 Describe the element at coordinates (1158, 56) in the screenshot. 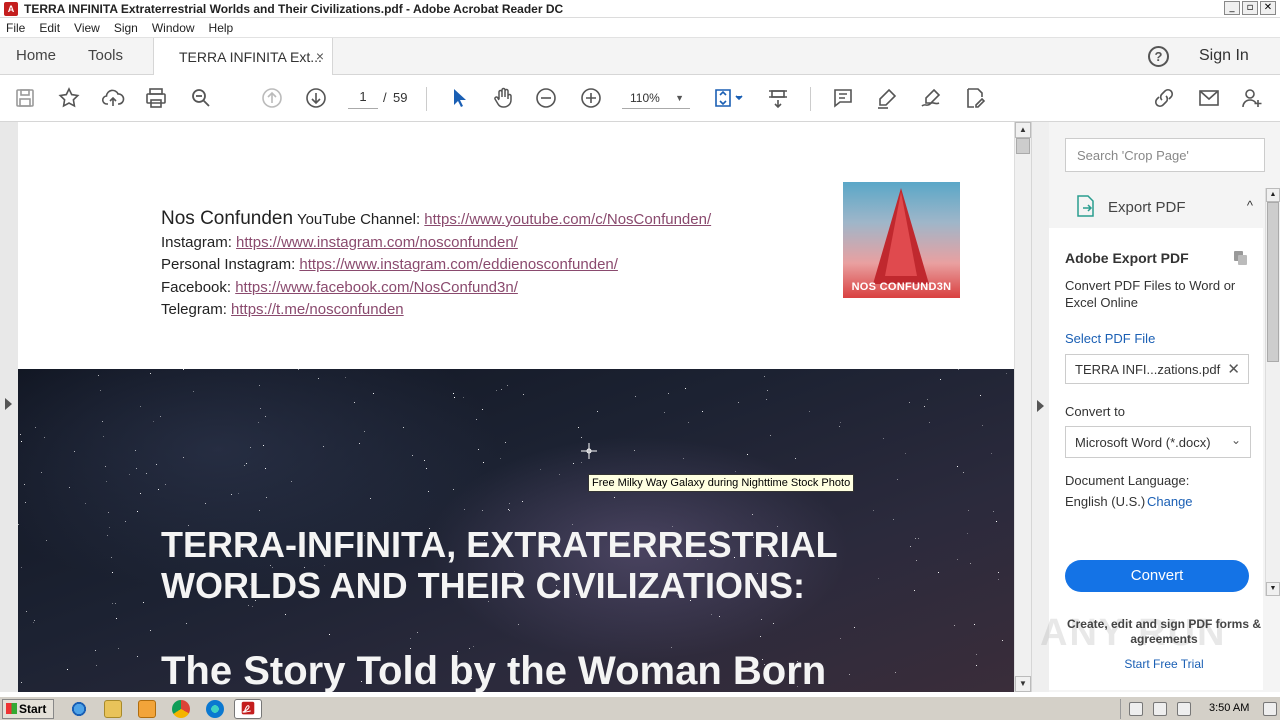

I see `help-icon: ?` at that location.